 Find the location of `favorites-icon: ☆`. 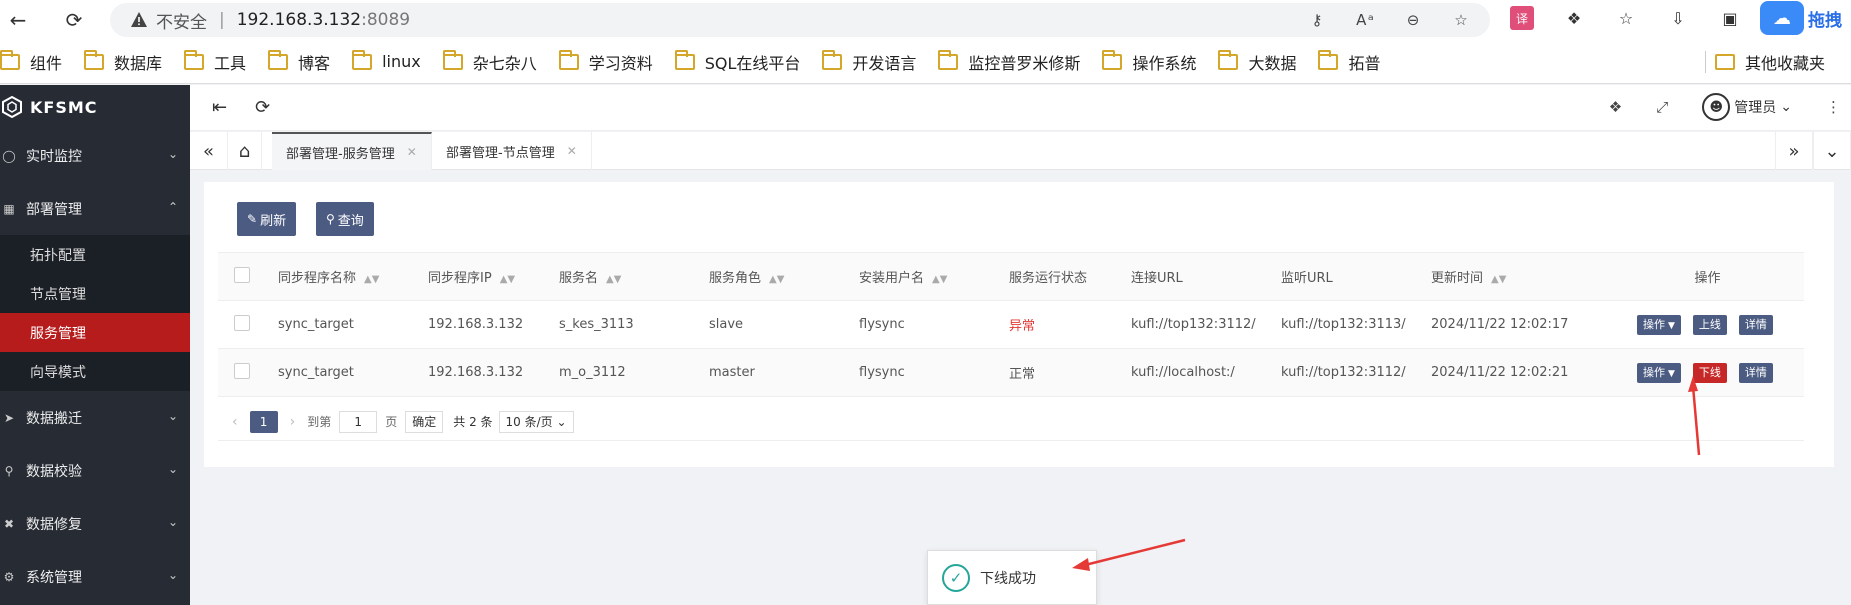

favorites-icon: ☆ is located at coordinates (1626, 18).